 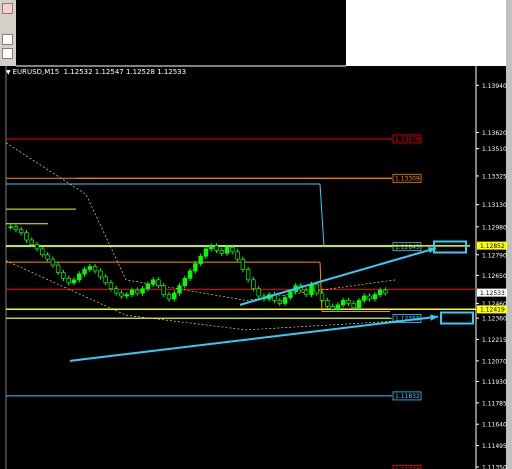 I want to click on y-tick-label-2: 1.13510, so click(x=494, y=149).